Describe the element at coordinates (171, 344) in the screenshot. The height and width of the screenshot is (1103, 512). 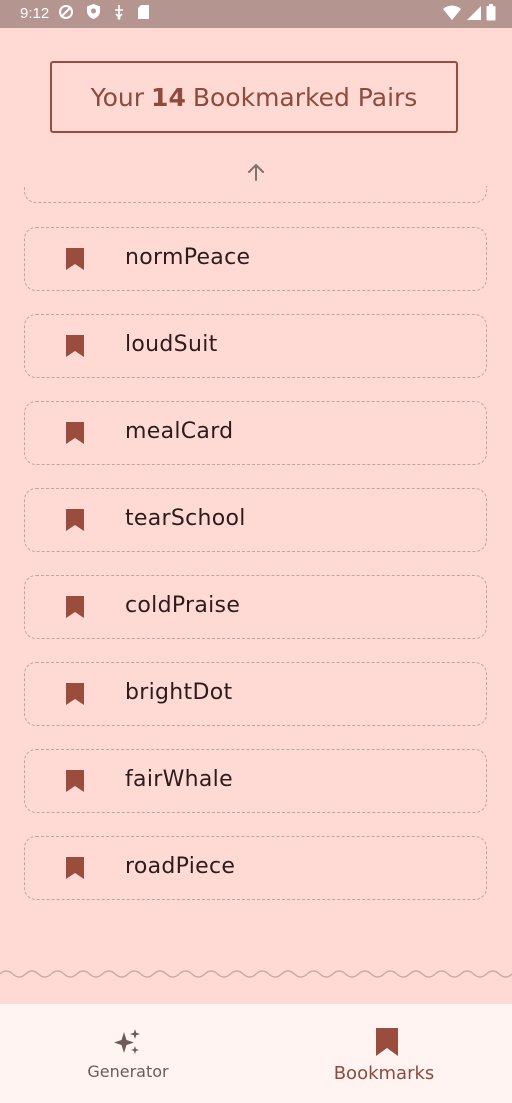
I see `bookmark-label: loudSuit` at that location.